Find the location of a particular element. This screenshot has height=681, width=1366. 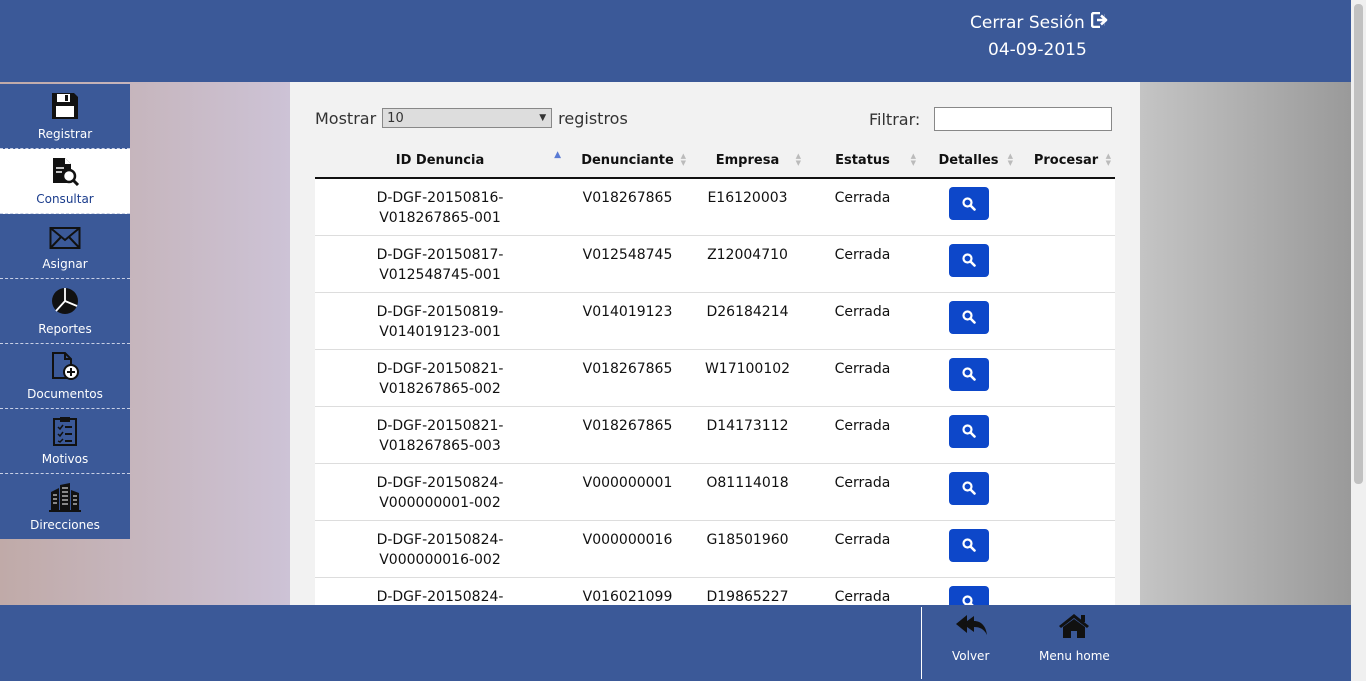

cell-id: D-DGF-20150821- V018267865-003 is located at coordinates (440, 434).